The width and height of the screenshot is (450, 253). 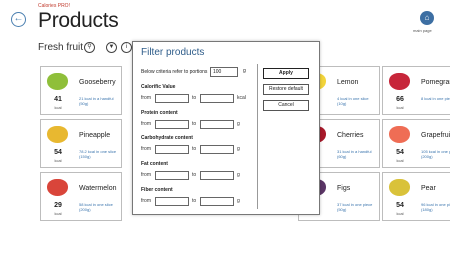 I want to click on restore-default-button: Restore default, so click(x=286, y=89).